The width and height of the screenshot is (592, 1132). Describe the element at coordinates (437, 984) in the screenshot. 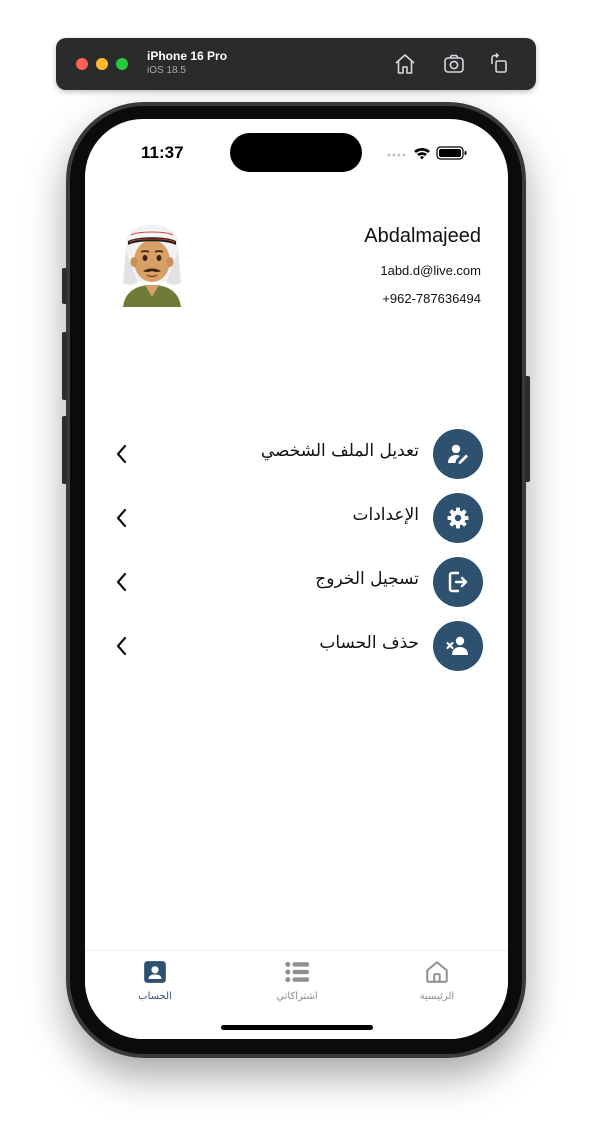

I see `tab-home: الرئيسية` at that location.